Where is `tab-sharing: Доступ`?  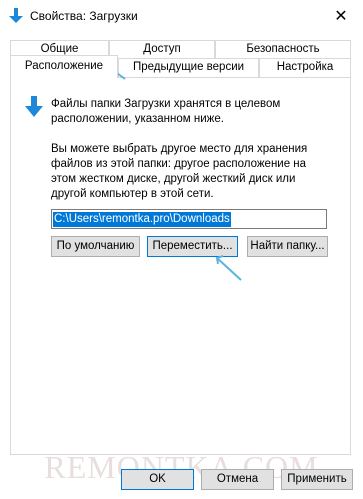 tab-sharing: Доступ is located at coordinates (162, 49).